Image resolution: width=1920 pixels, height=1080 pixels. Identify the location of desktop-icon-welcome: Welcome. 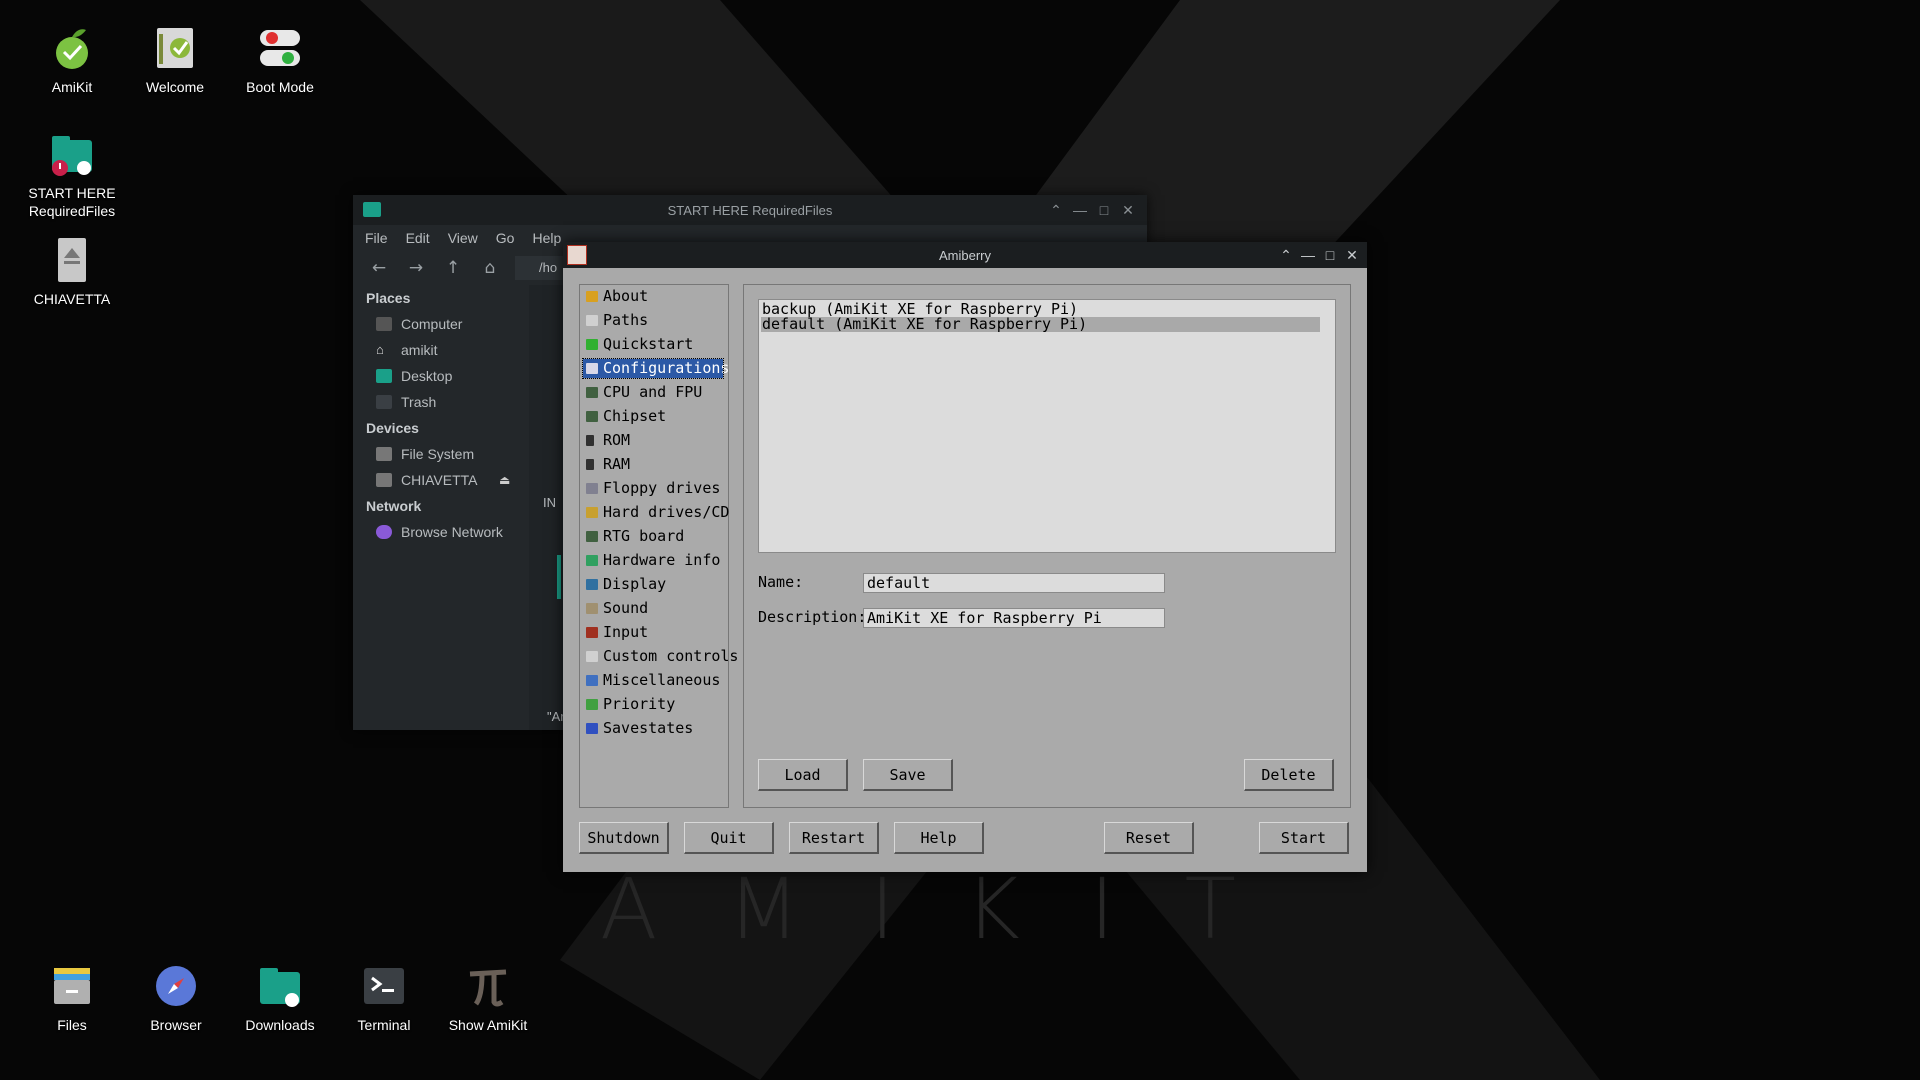
(175, 60).